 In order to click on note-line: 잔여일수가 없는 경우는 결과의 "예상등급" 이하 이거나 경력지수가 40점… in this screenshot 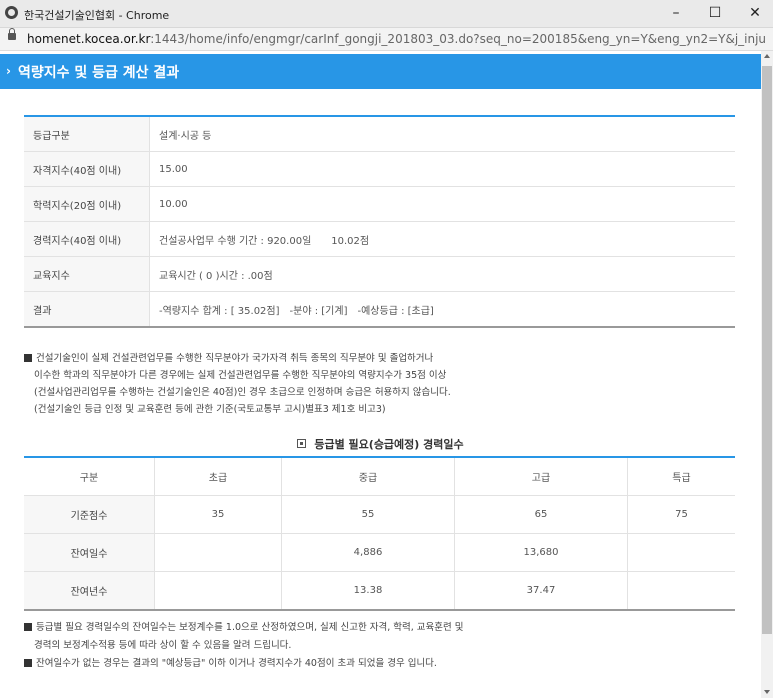, I will do `click(244, 664)`.